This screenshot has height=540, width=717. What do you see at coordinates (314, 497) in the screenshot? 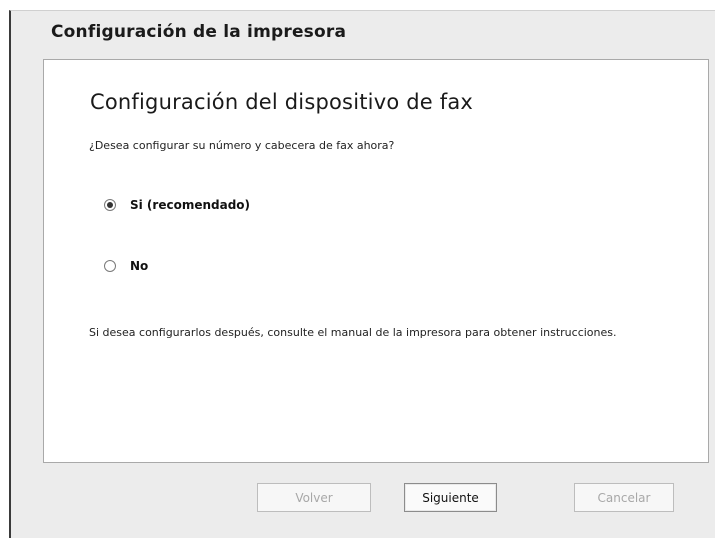
I see `back-button: Volver` at bounding box center [314, 497].